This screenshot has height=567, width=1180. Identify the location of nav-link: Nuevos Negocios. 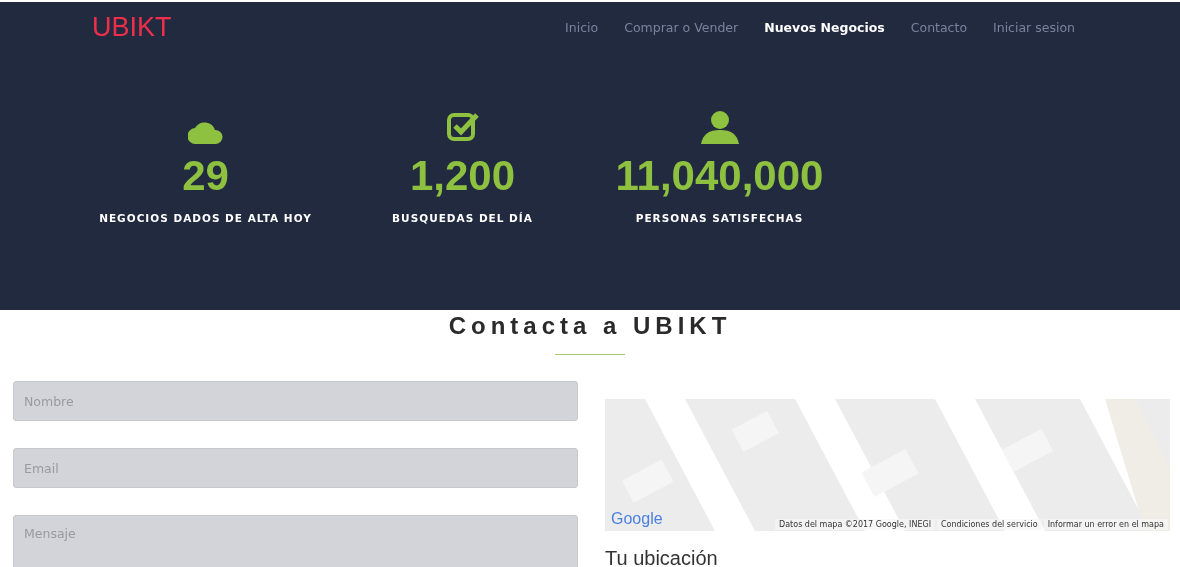
(824, 27).